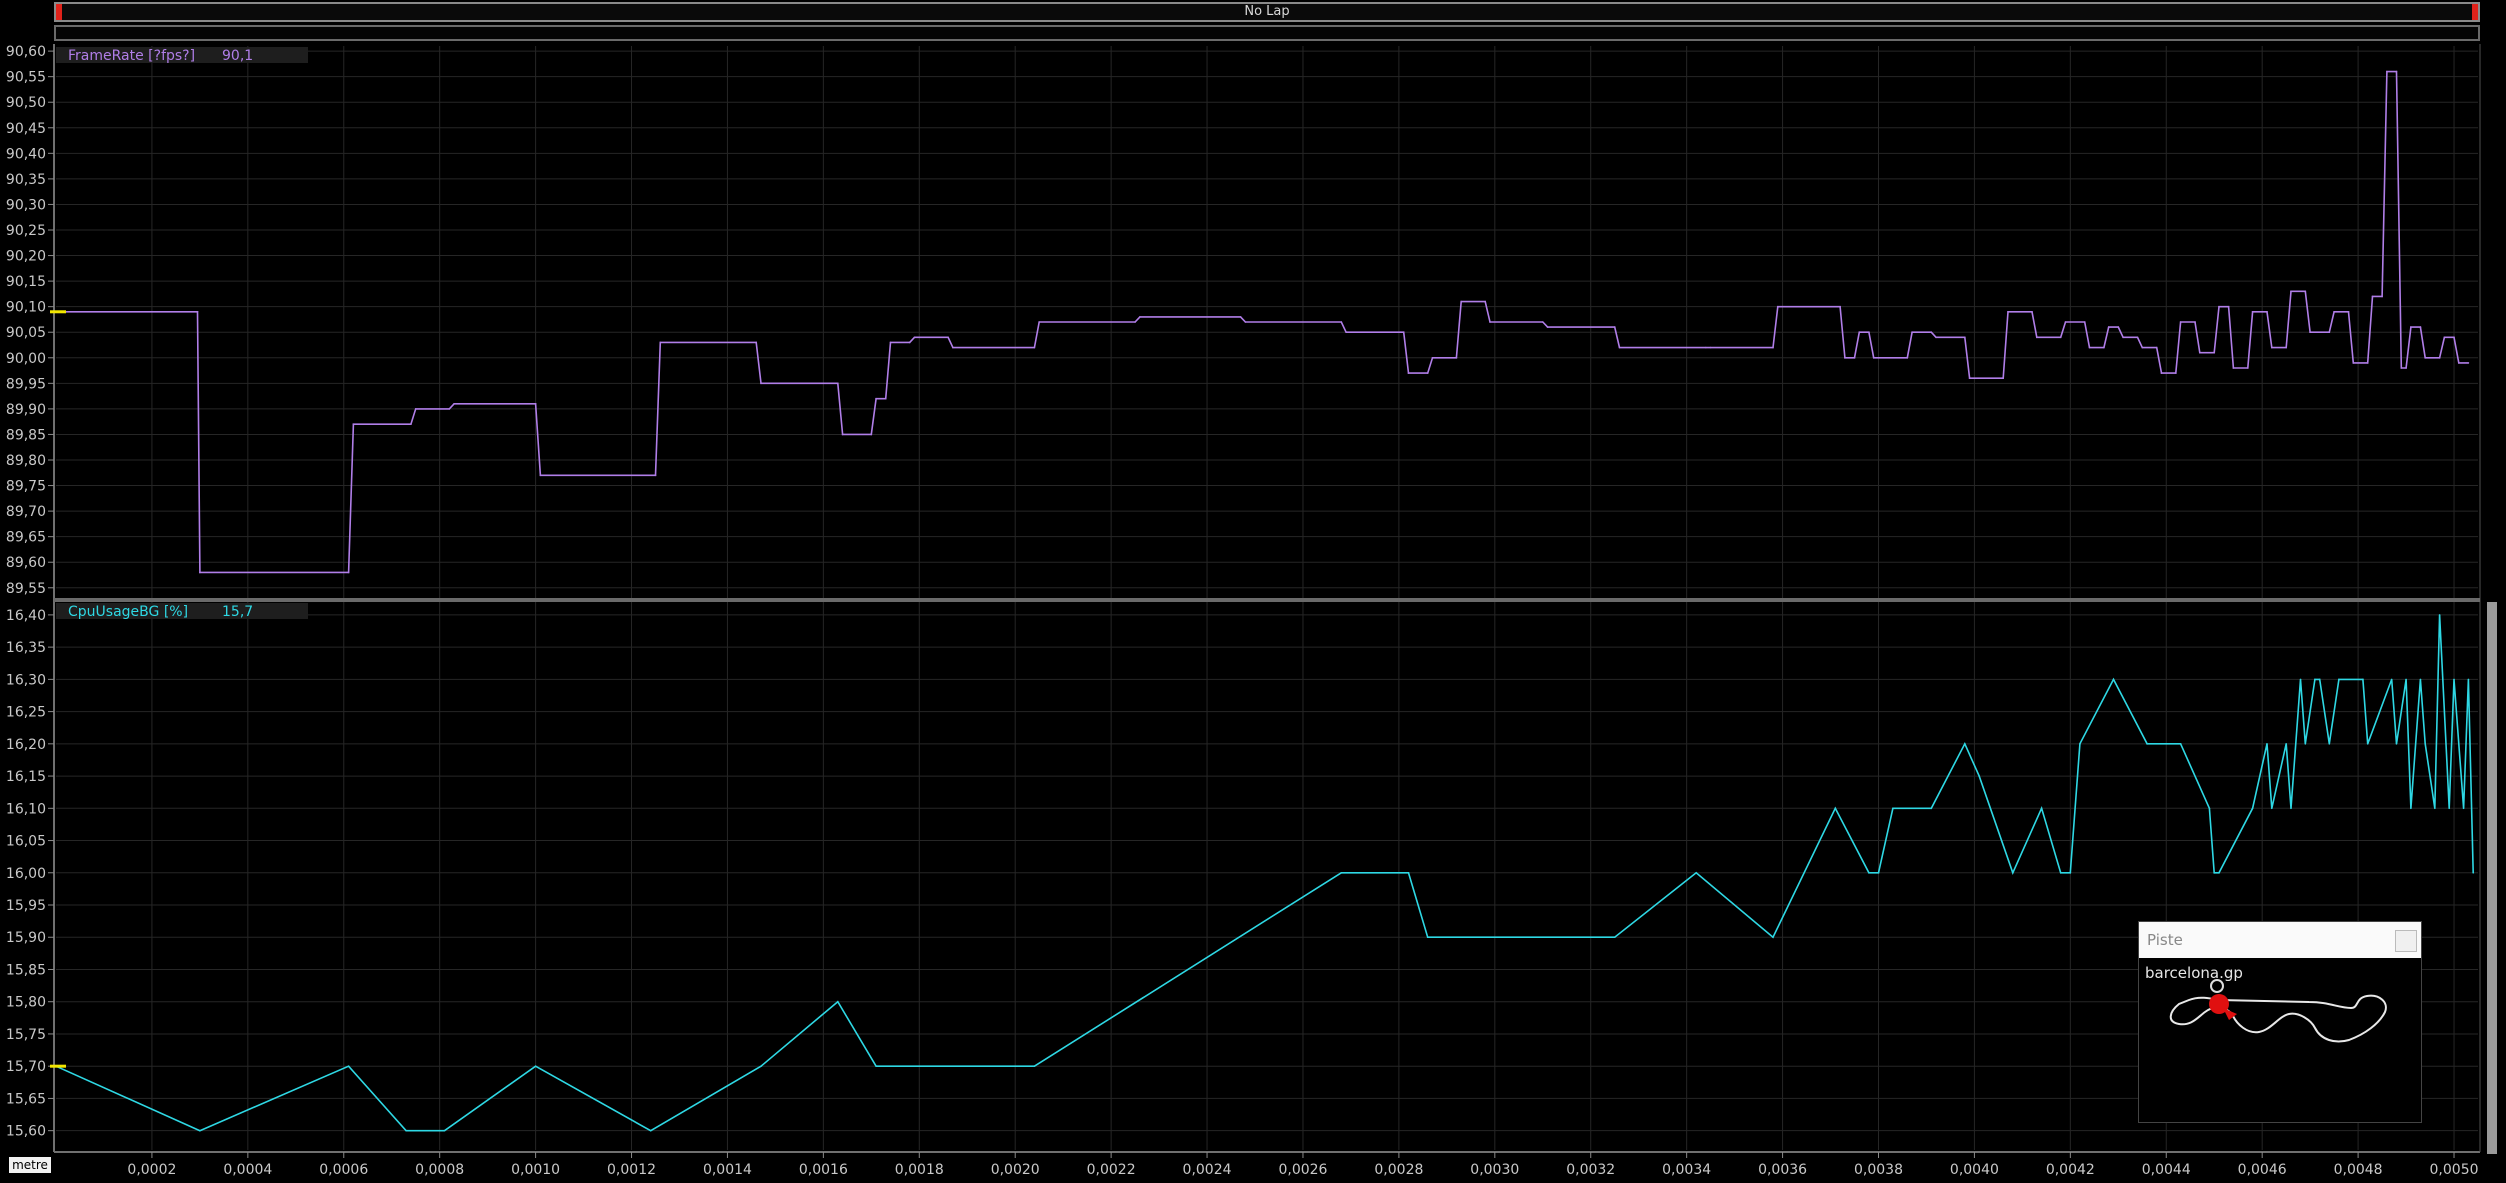  Describe the element at coordinates (26, 154) in the screenshot. I see `y-tick-label: 90,40` at that location.